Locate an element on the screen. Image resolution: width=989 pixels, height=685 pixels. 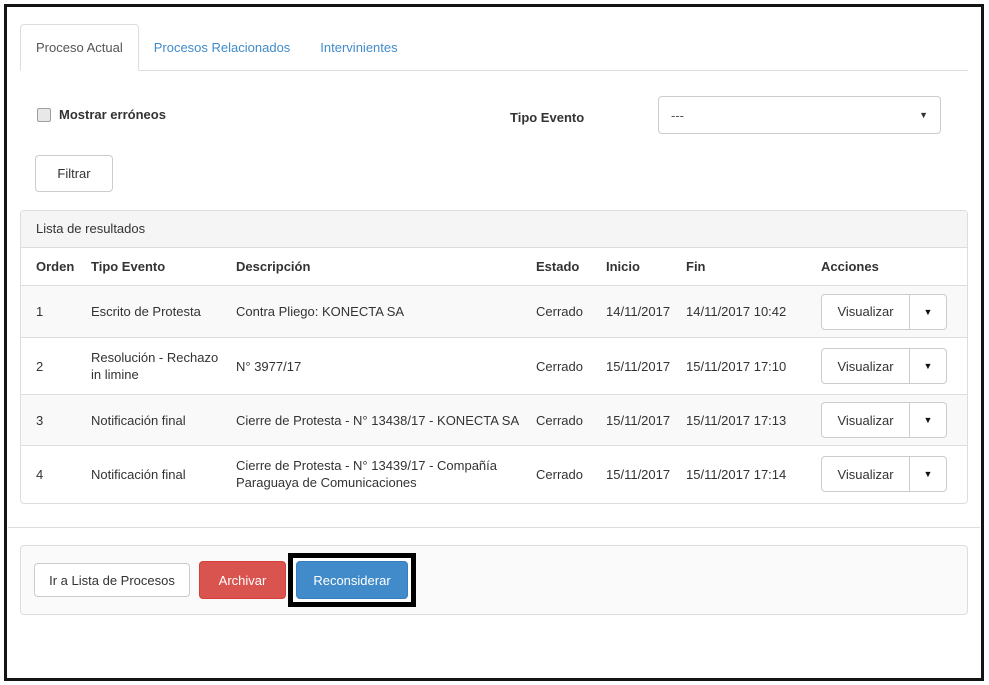
col-header-descripcion: Descripción is located at coordinates (273, 266).